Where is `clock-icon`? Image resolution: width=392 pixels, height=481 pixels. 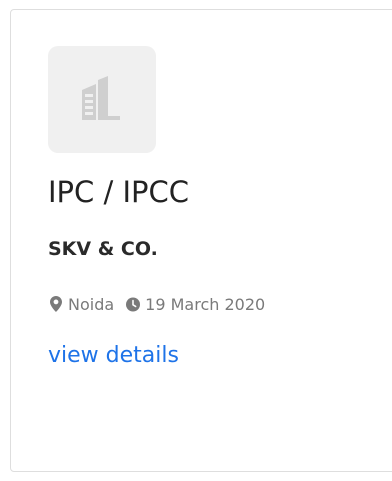
clock-icon is located at coordinates (133, 304).